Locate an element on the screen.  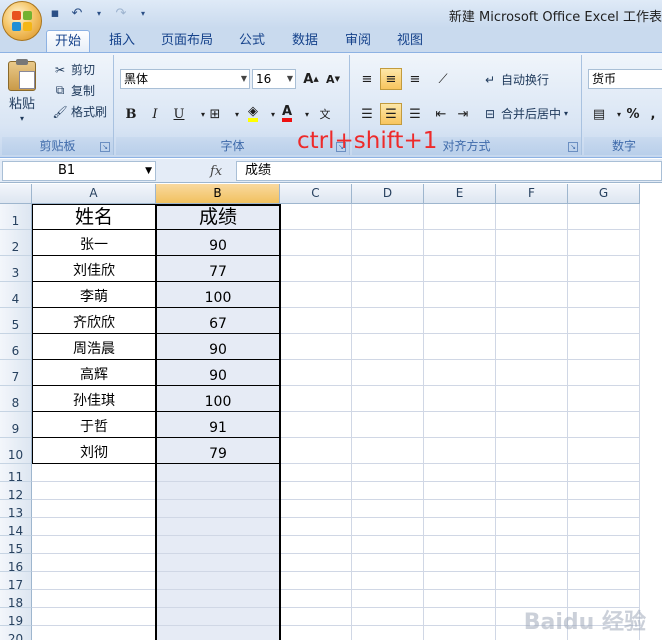
cell-c19 is located at coordinates (316, 617).